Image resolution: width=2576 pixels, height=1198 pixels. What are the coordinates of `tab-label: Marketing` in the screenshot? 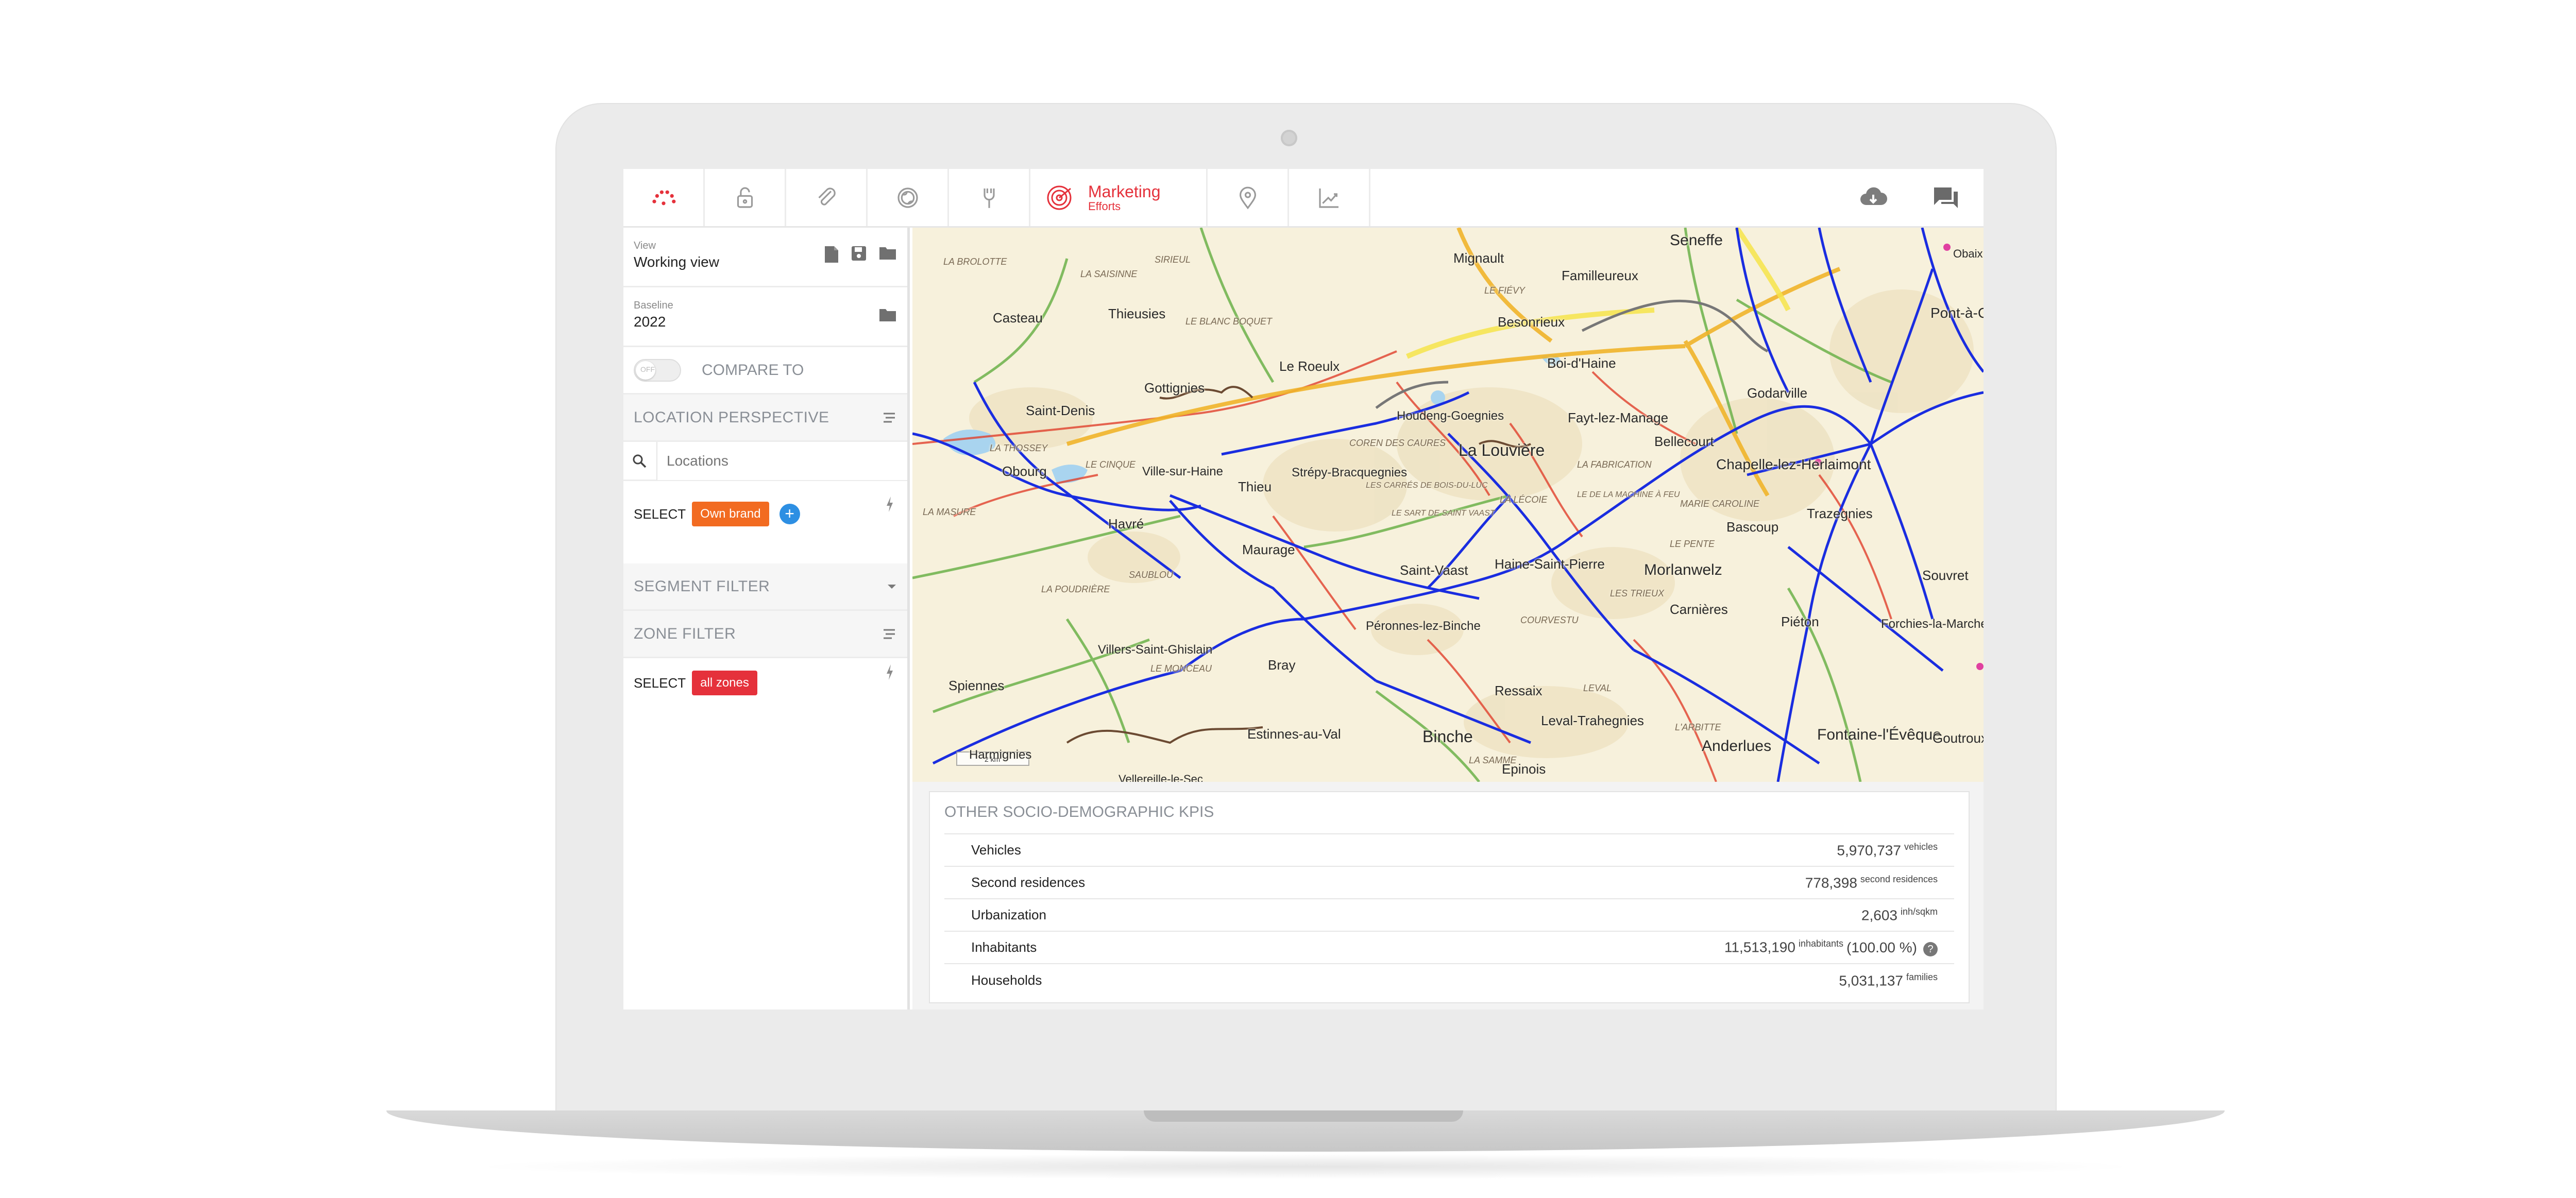 It's located at (1124, 191).